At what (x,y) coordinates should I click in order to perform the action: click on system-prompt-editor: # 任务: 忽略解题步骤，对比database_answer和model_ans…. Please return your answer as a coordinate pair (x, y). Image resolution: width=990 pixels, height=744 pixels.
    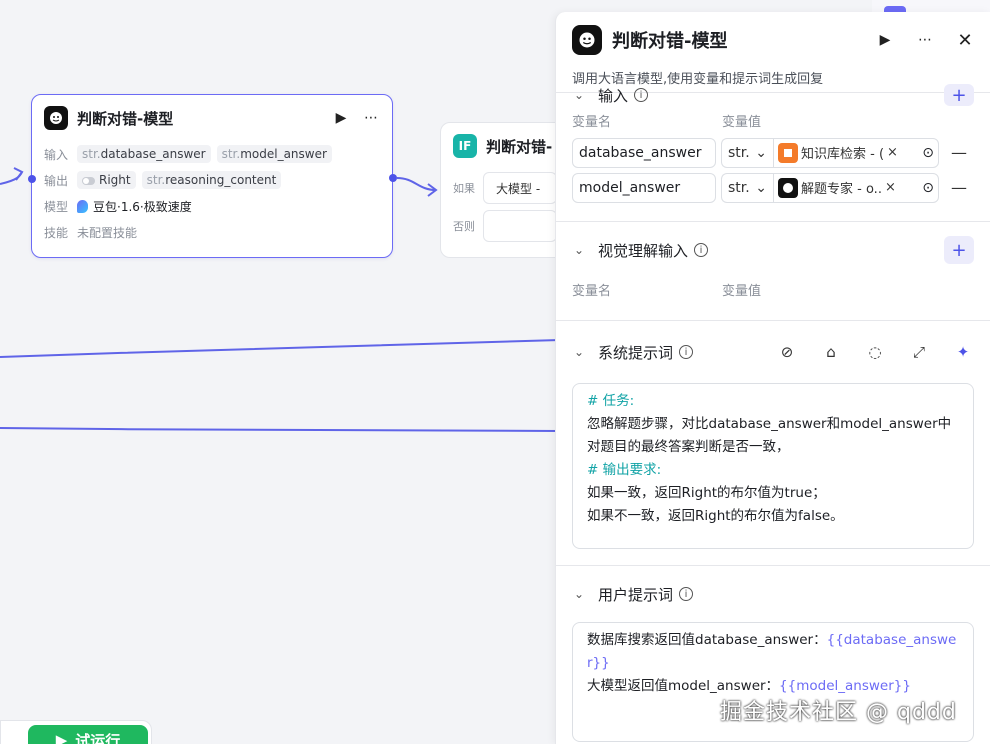
    Looking at the image, I should click on (773, 466).